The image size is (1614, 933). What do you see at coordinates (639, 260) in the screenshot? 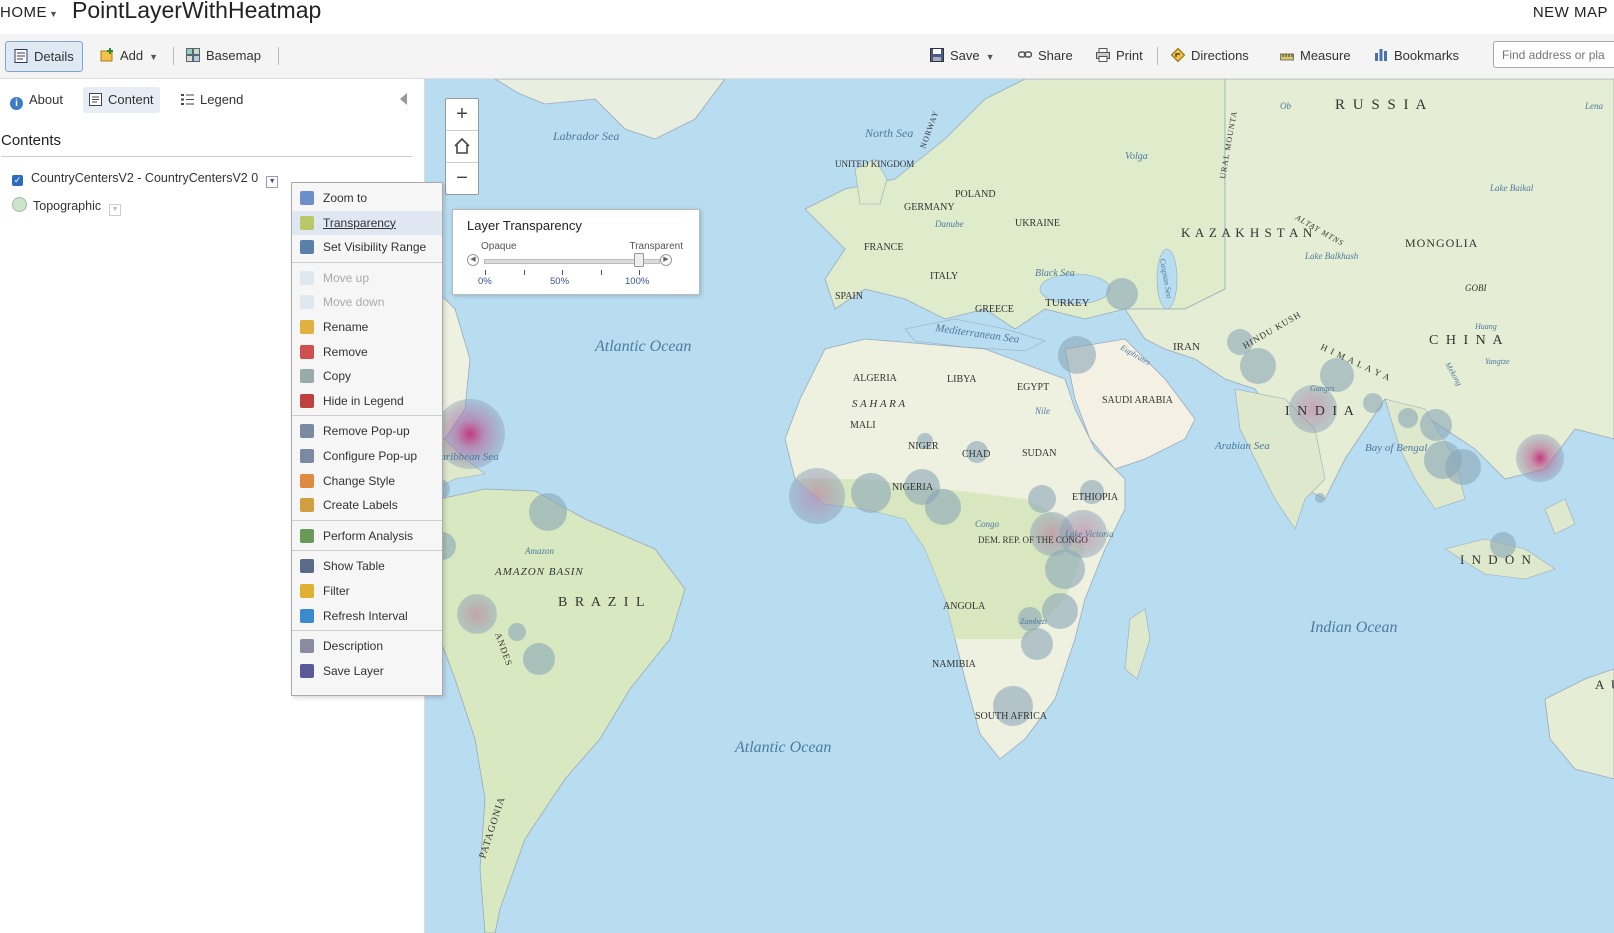
I see `transparency-slider-thumb` at bounding box center [639, 260].